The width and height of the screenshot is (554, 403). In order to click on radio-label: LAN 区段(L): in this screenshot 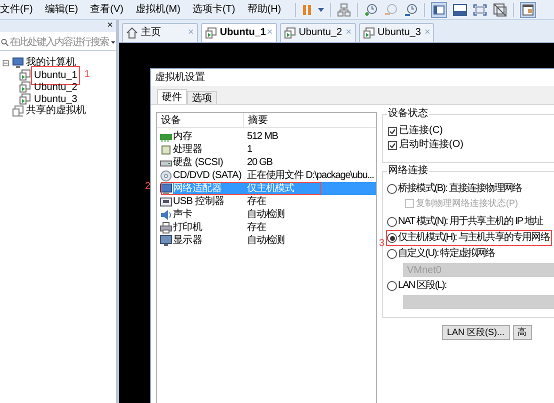, I will do `click(422, 286)`.